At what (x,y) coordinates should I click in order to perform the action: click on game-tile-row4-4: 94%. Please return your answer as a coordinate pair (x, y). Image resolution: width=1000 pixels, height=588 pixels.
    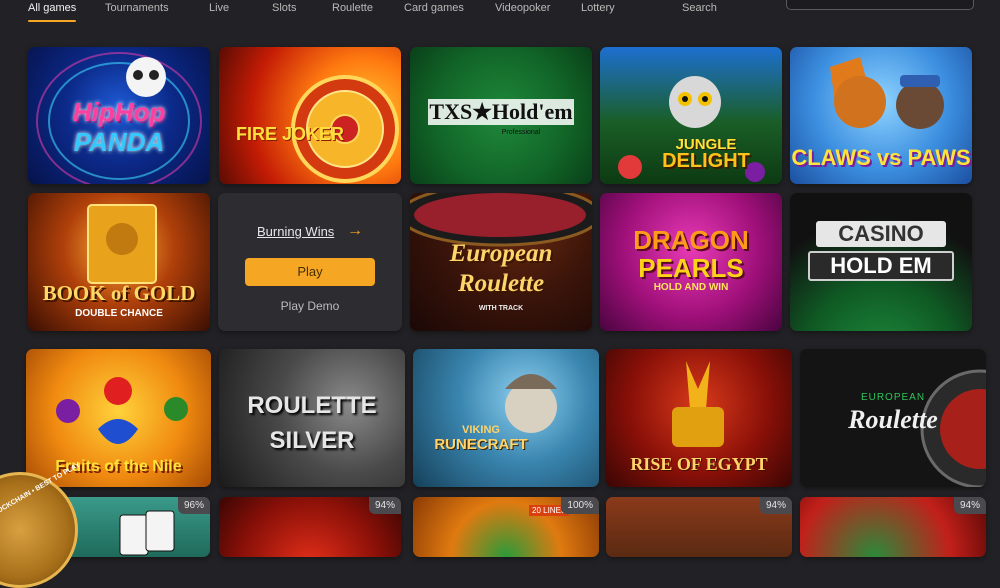
    Looking at the image, I should click on (699, 527).